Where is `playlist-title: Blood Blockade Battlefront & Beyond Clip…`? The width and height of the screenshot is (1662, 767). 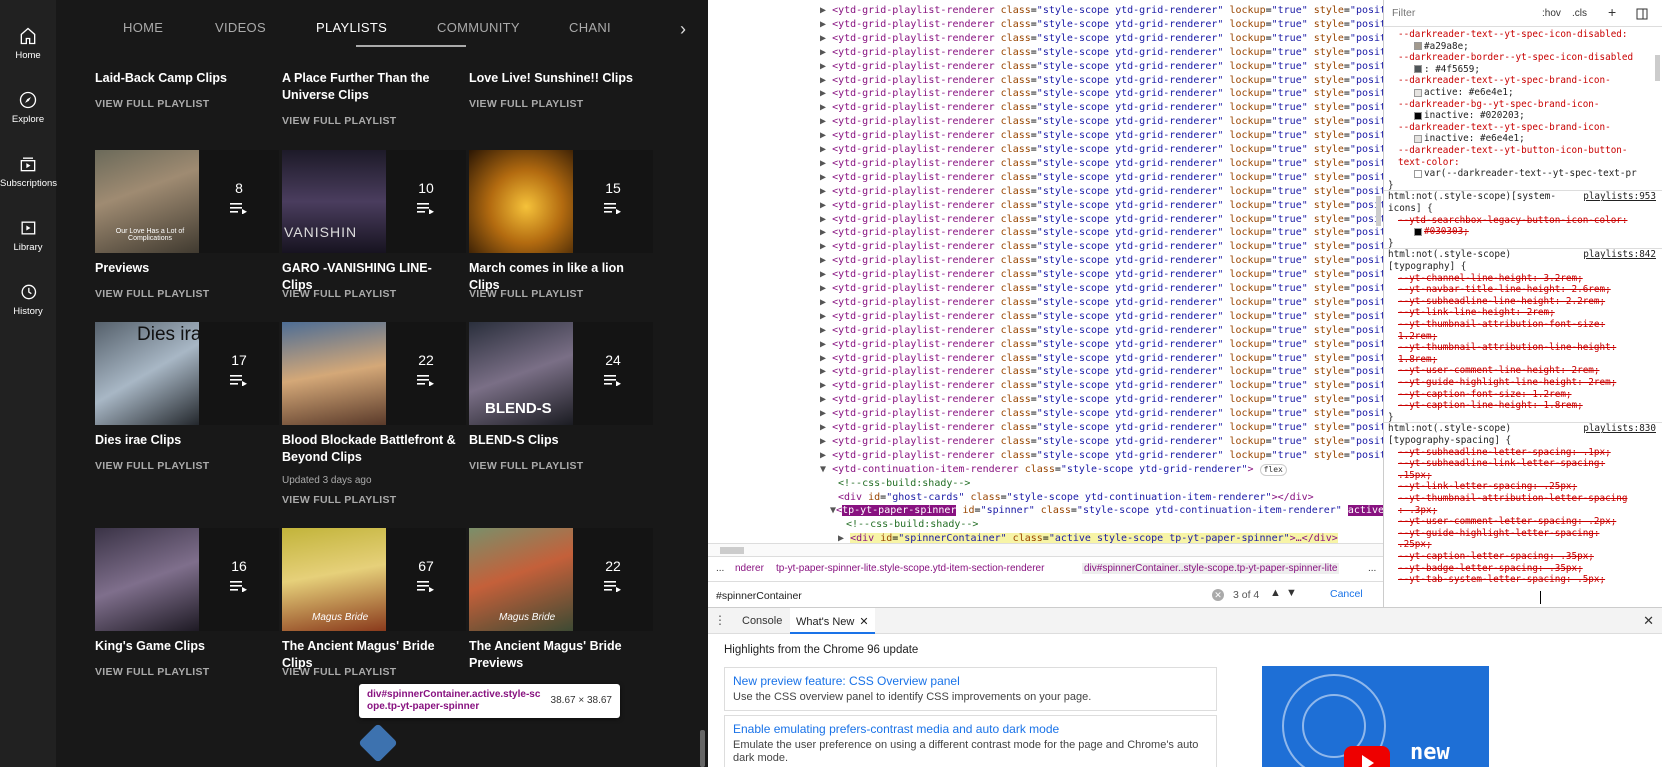 playlist-title: Blood Blockade Battlefront & Beyond Clip… is located at coordinates (373, 449).